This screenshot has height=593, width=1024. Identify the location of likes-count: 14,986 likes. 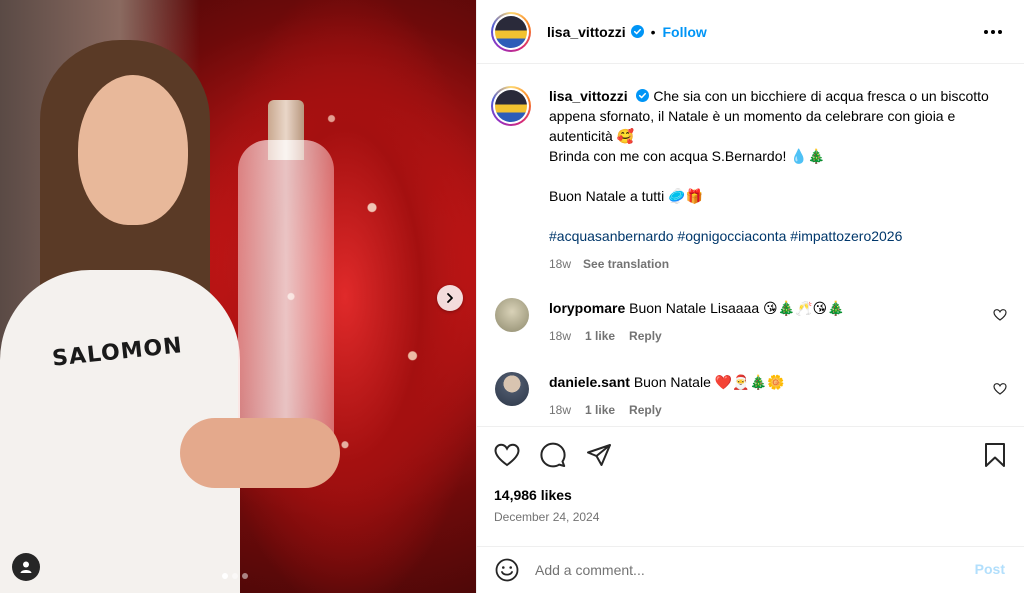
(533, 495).